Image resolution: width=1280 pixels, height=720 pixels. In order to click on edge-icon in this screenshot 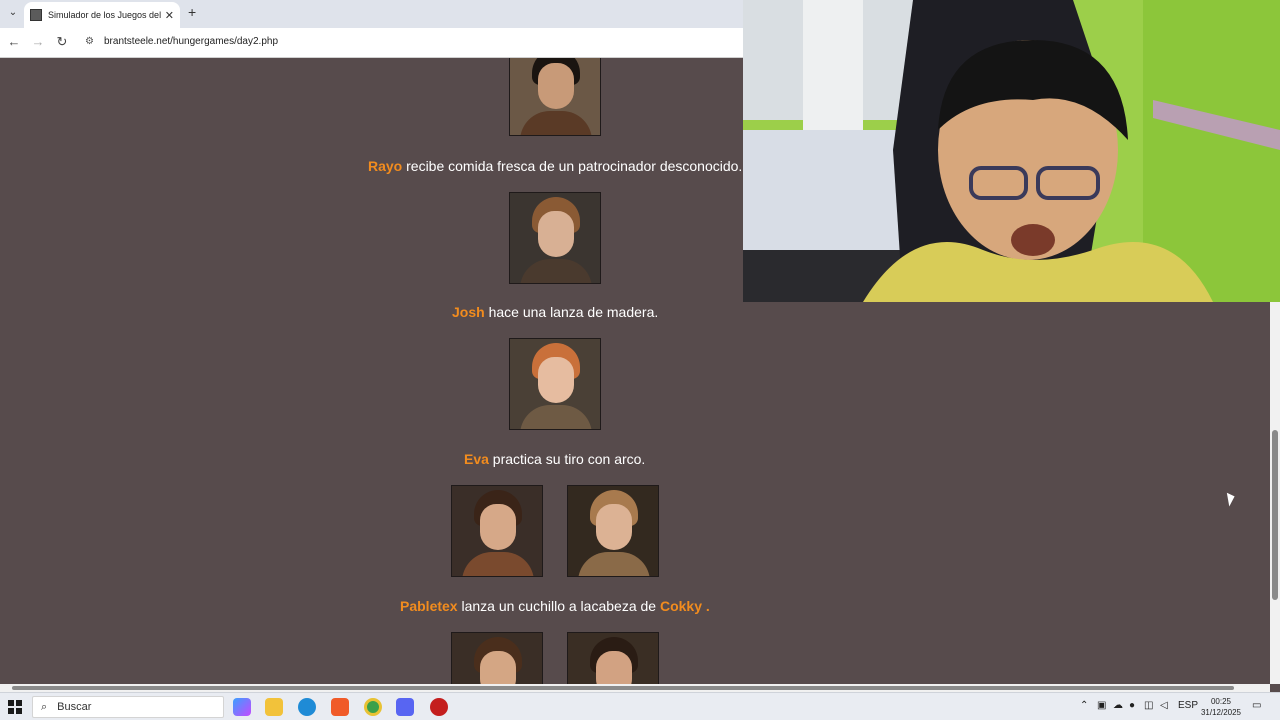, I will do `click(307, 707)`.